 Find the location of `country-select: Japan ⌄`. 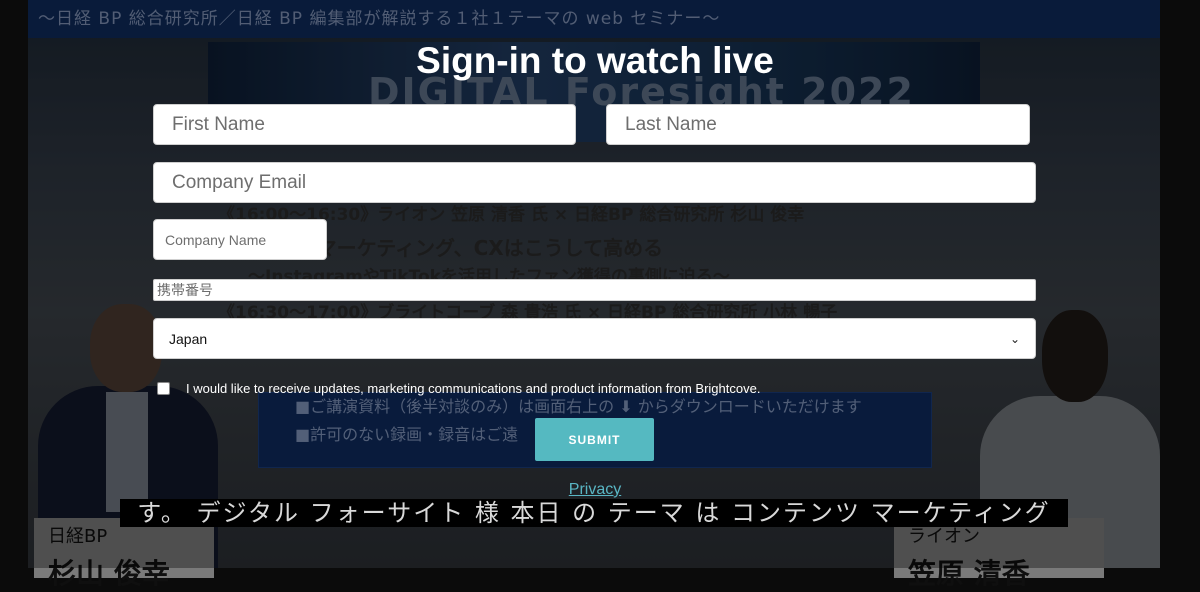

country-select: Japan ⌄ is located at coordinates (594, 338).